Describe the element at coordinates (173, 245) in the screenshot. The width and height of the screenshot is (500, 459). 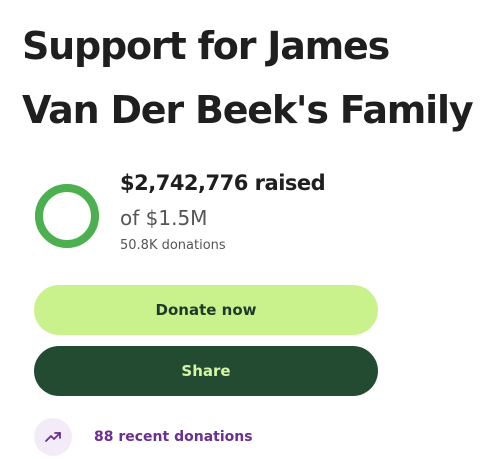
I see `donations-count: 50.8K donations` at that location.